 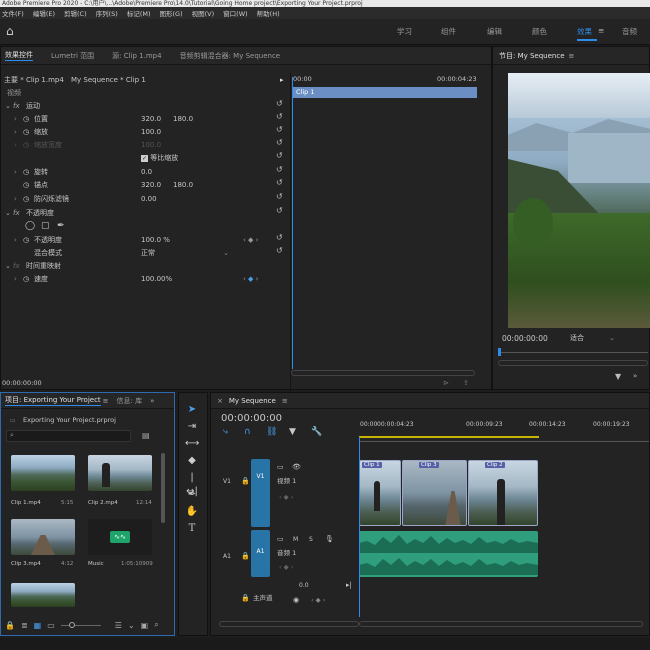 What do you see at coordinates (136, 56) in the screenshot?
I see `tab-source: 源: Clip 1.mp4` at bounding box center [136, 56].